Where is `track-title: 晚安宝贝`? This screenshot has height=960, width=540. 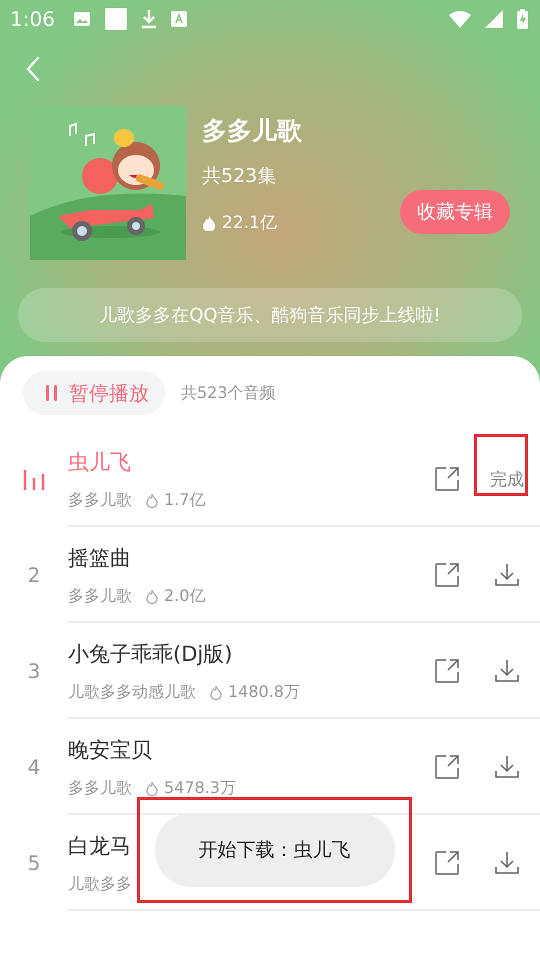 track-title: 晚安宝贝 is located at coordinates (110, 750).